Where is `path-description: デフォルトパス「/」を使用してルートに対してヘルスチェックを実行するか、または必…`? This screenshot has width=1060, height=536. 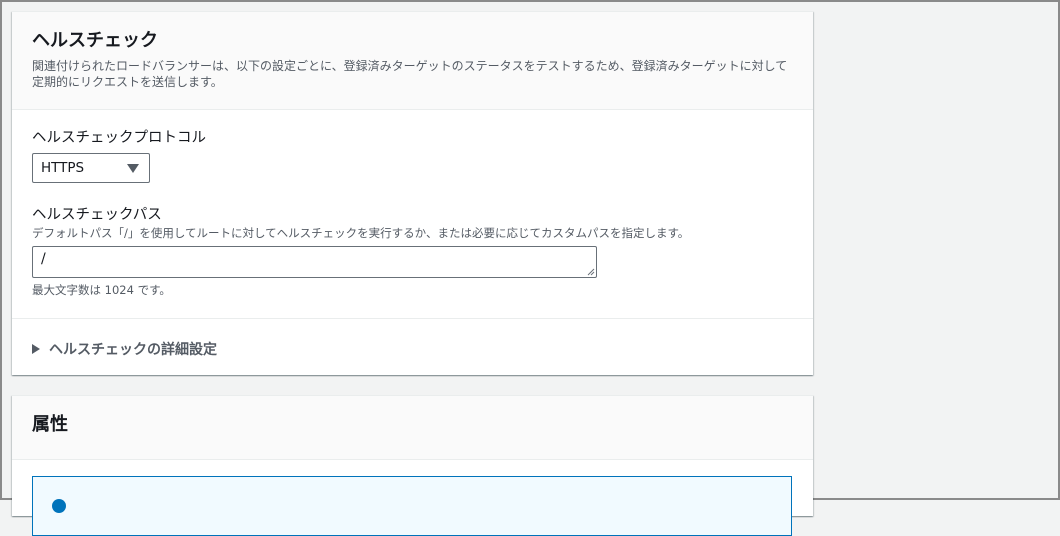 path-description: デフォルトパス「/」を使用してルートに対してヘルスチェックを実行するか、または必… is located at coordinates (361, 233).